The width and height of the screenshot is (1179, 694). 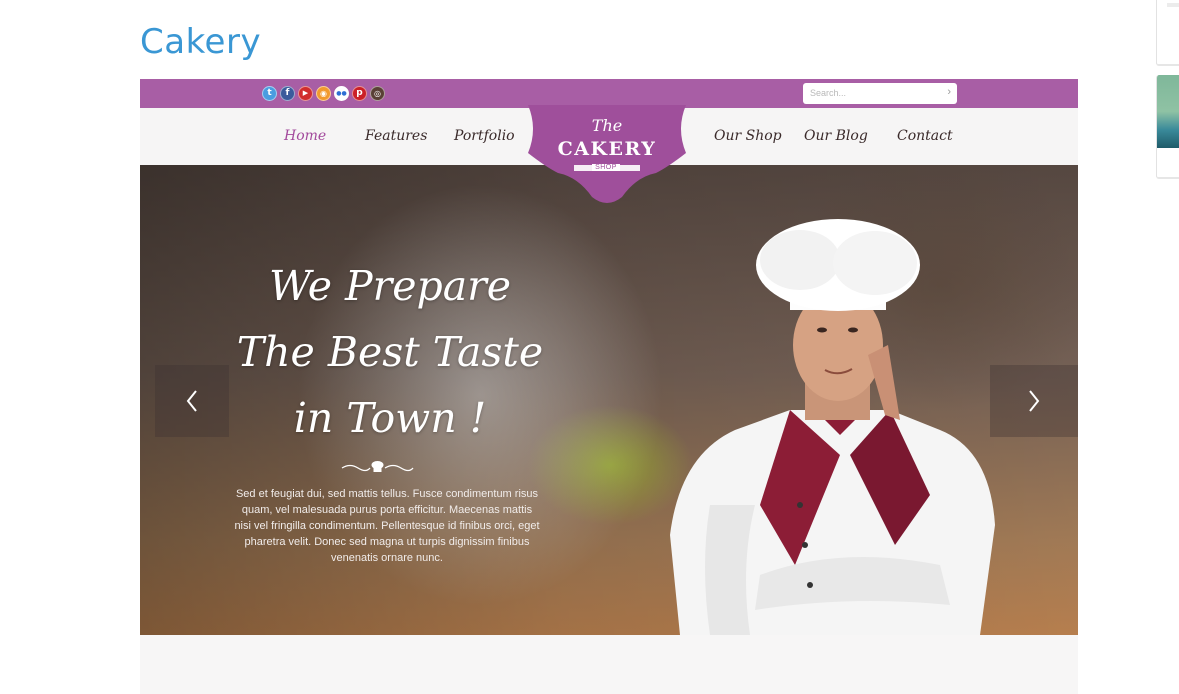 I want to click on nav-item-portfolio: Portfolio, so click(x=484, y=136).